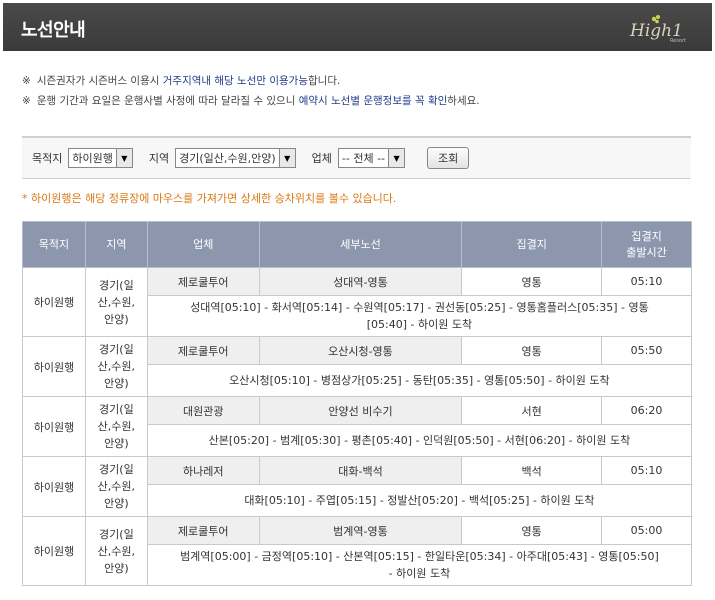 The height and width of the screenshot is (600, 715). Describe the element at coordinates (203, 470) in the screenshot. I see `company-cell: 하나레저` at that location.